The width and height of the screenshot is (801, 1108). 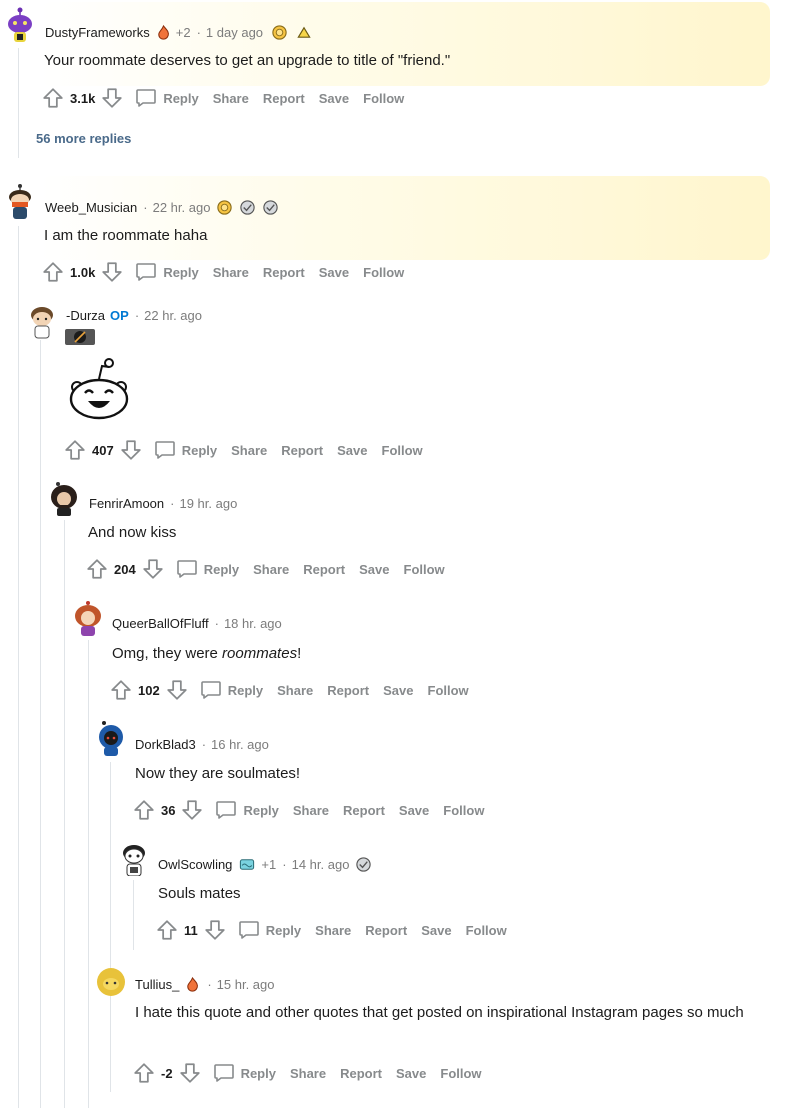 I want to click on comment-actions: 36 Reply Share Report Save Follow, so click(x=308, y=810).